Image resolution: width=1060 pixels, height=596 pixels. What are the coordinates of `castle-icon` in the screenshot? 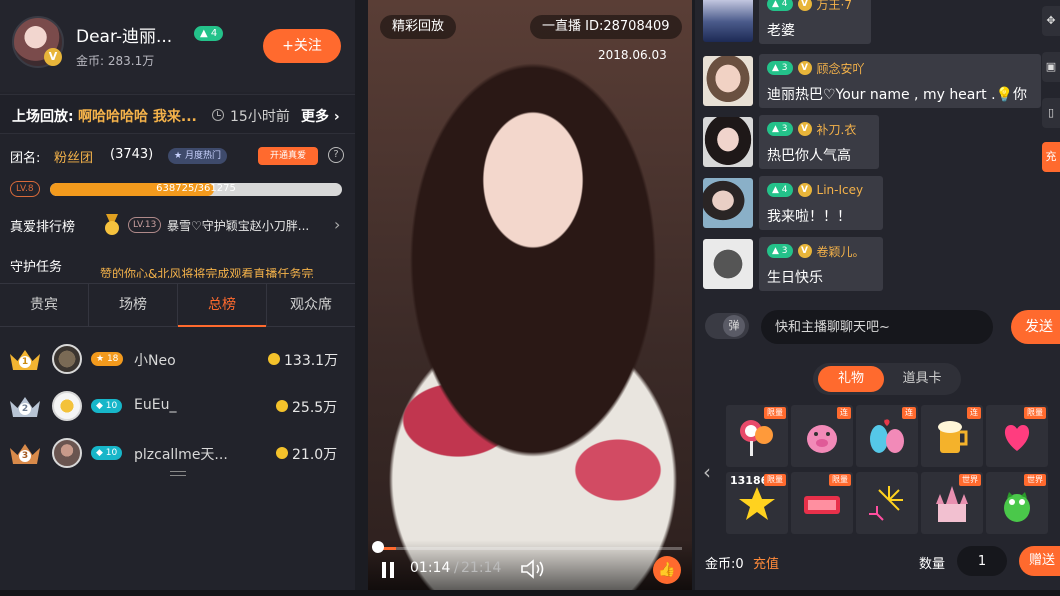 It's located at (952, 504).